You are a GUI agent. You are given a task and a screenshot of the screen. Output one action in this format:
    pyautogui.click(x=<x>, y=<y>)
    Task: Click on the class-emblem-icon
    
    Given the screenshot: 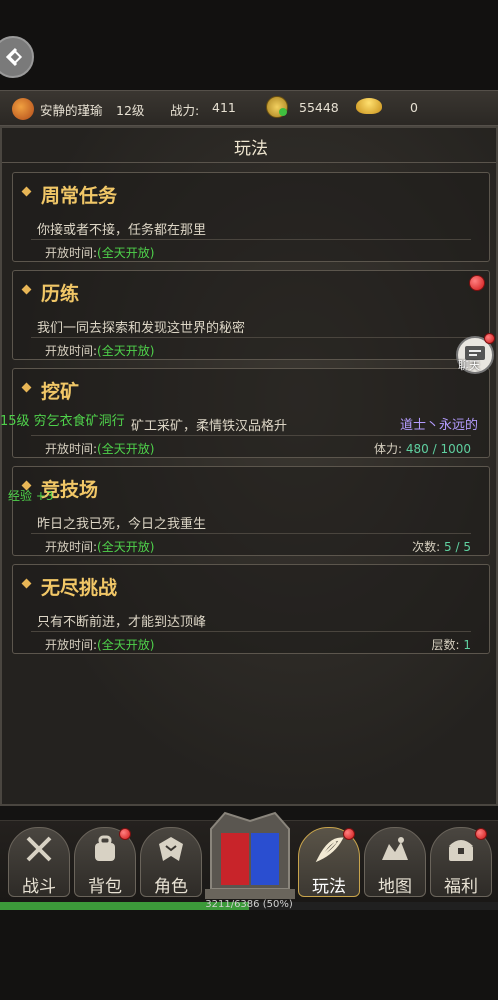 What is the action you would take?
    pyautogui.click(x=250, y=855)
    